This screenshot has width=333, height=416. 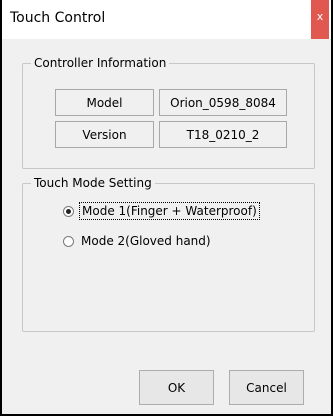 I want to click on title-bar: Touch Control x, so click(x=166, y=19).